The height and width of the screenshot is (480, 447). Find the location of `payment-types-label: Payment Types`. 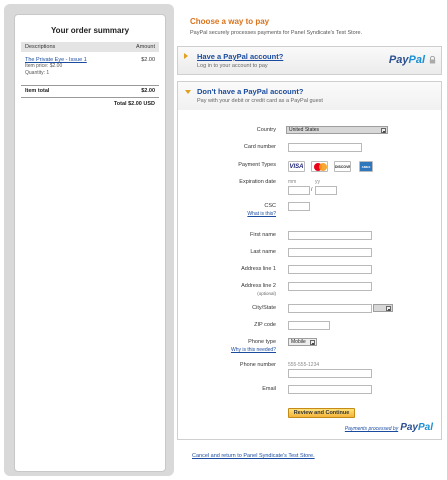

payment-types-label: Payment Types is located at coordinates (257, 165).